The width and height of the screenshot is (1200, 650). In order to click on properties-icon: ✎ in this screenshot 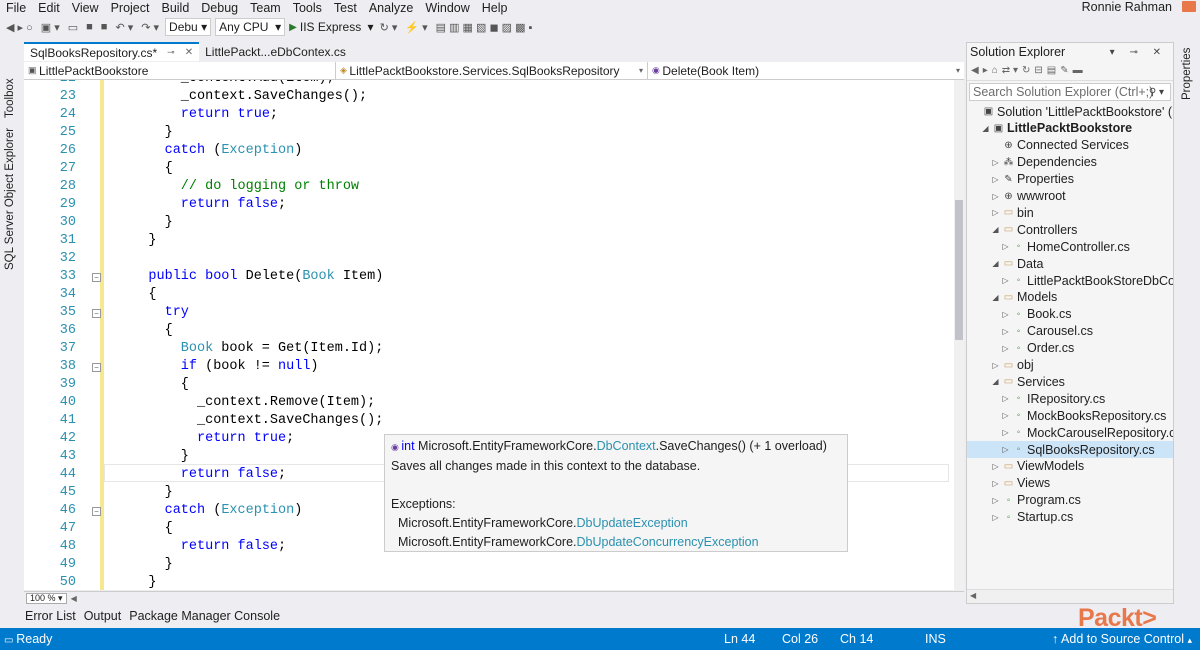, I will do `click(1064, 70)`.